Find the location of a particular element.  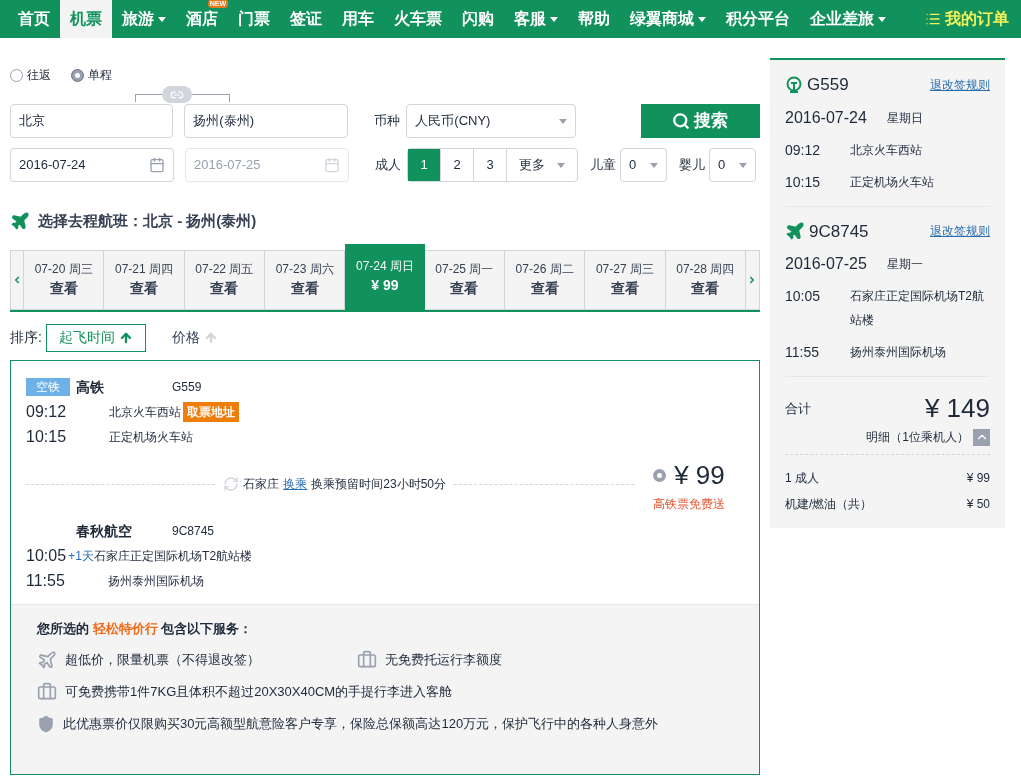

departure-field: 北京 is located at coordinates (92, 121).